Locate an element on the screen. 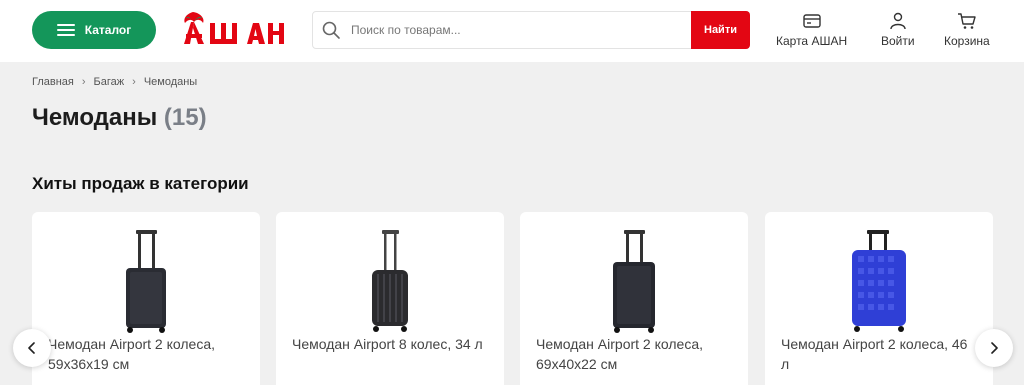 The image size is (1024, 385). search-input is located at coordinates (516, 30).